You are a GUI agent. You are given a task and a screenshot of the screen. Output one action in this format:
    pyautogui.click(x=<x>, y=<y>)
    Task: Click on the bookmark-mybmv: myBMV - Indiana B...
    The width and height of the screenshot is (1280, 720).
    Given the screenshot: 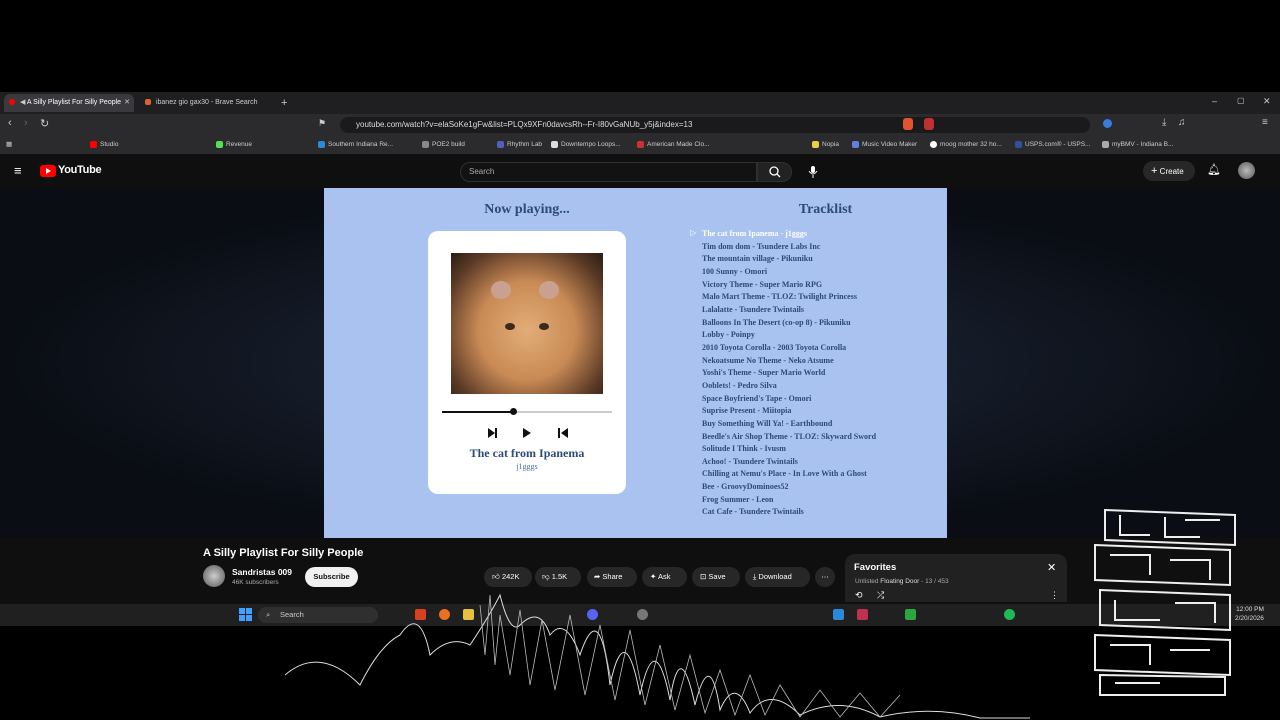 What is the action you would take?
    pyautogui.click(x=1137, y=145)
    